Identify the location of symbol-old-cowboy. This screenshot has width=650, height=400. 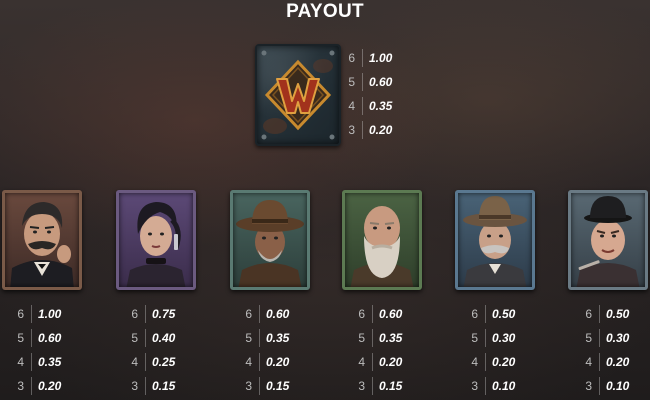
(495, 240).